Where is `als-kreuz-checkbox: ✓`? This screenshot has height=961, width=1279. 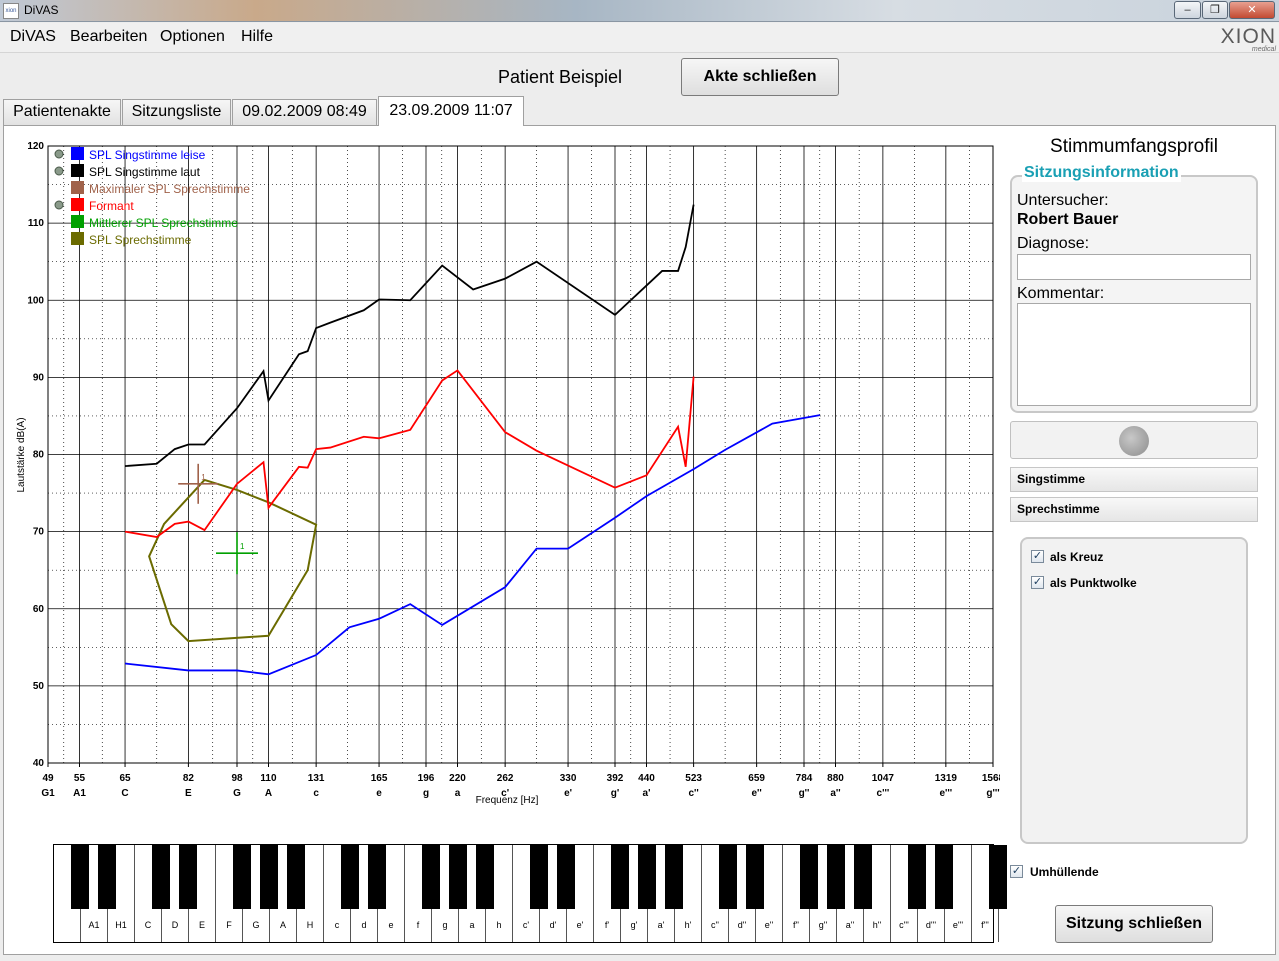 als-kreuz-checkbox: ✓ is located at coordinates (1037, 556).